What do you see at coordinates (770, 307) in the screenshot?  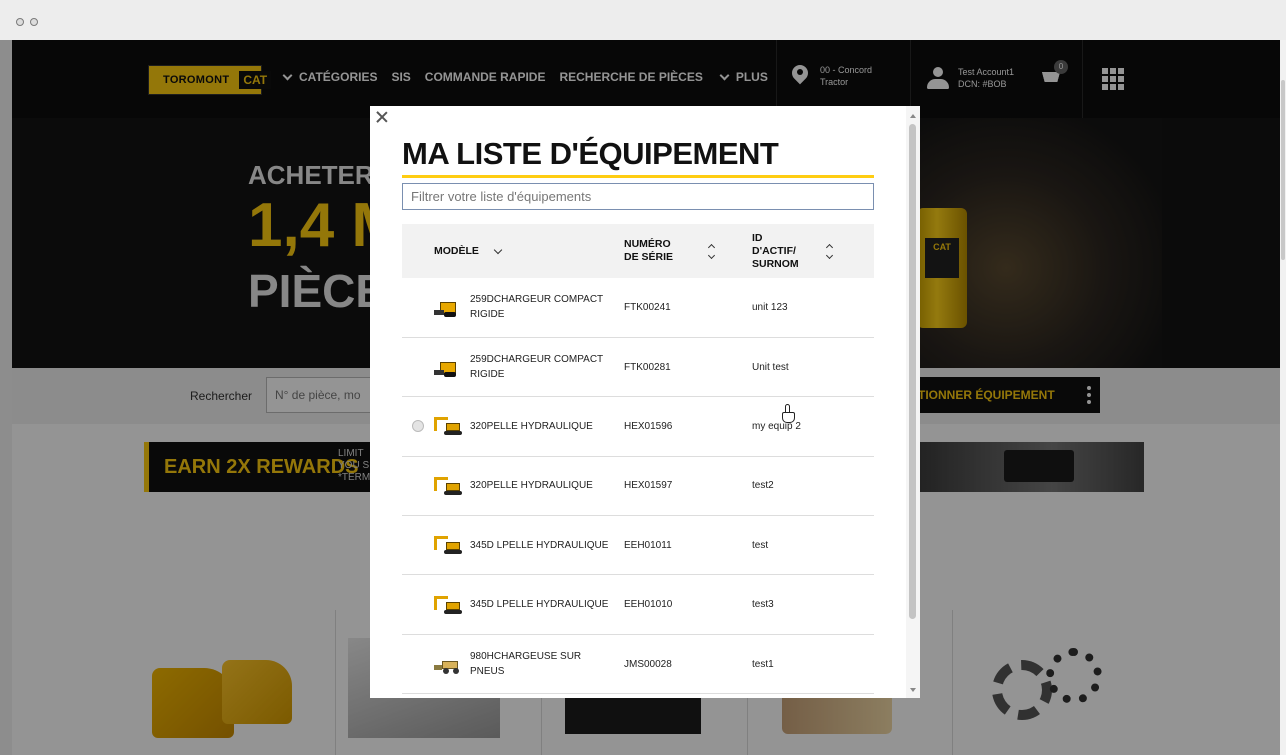 I see `asset-id: unit 123` at bounding box center [770, 307].